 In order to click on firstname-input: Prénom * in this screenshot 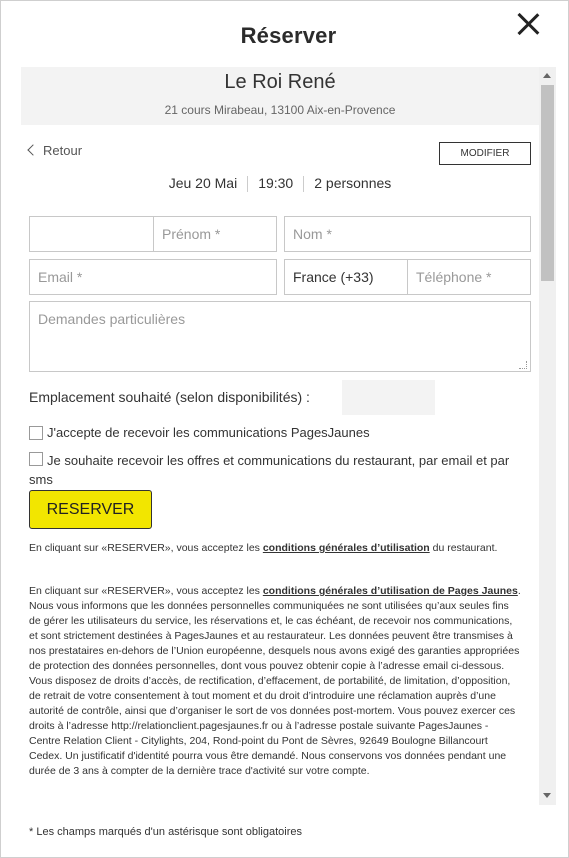, I will do `click(215, 234)`.